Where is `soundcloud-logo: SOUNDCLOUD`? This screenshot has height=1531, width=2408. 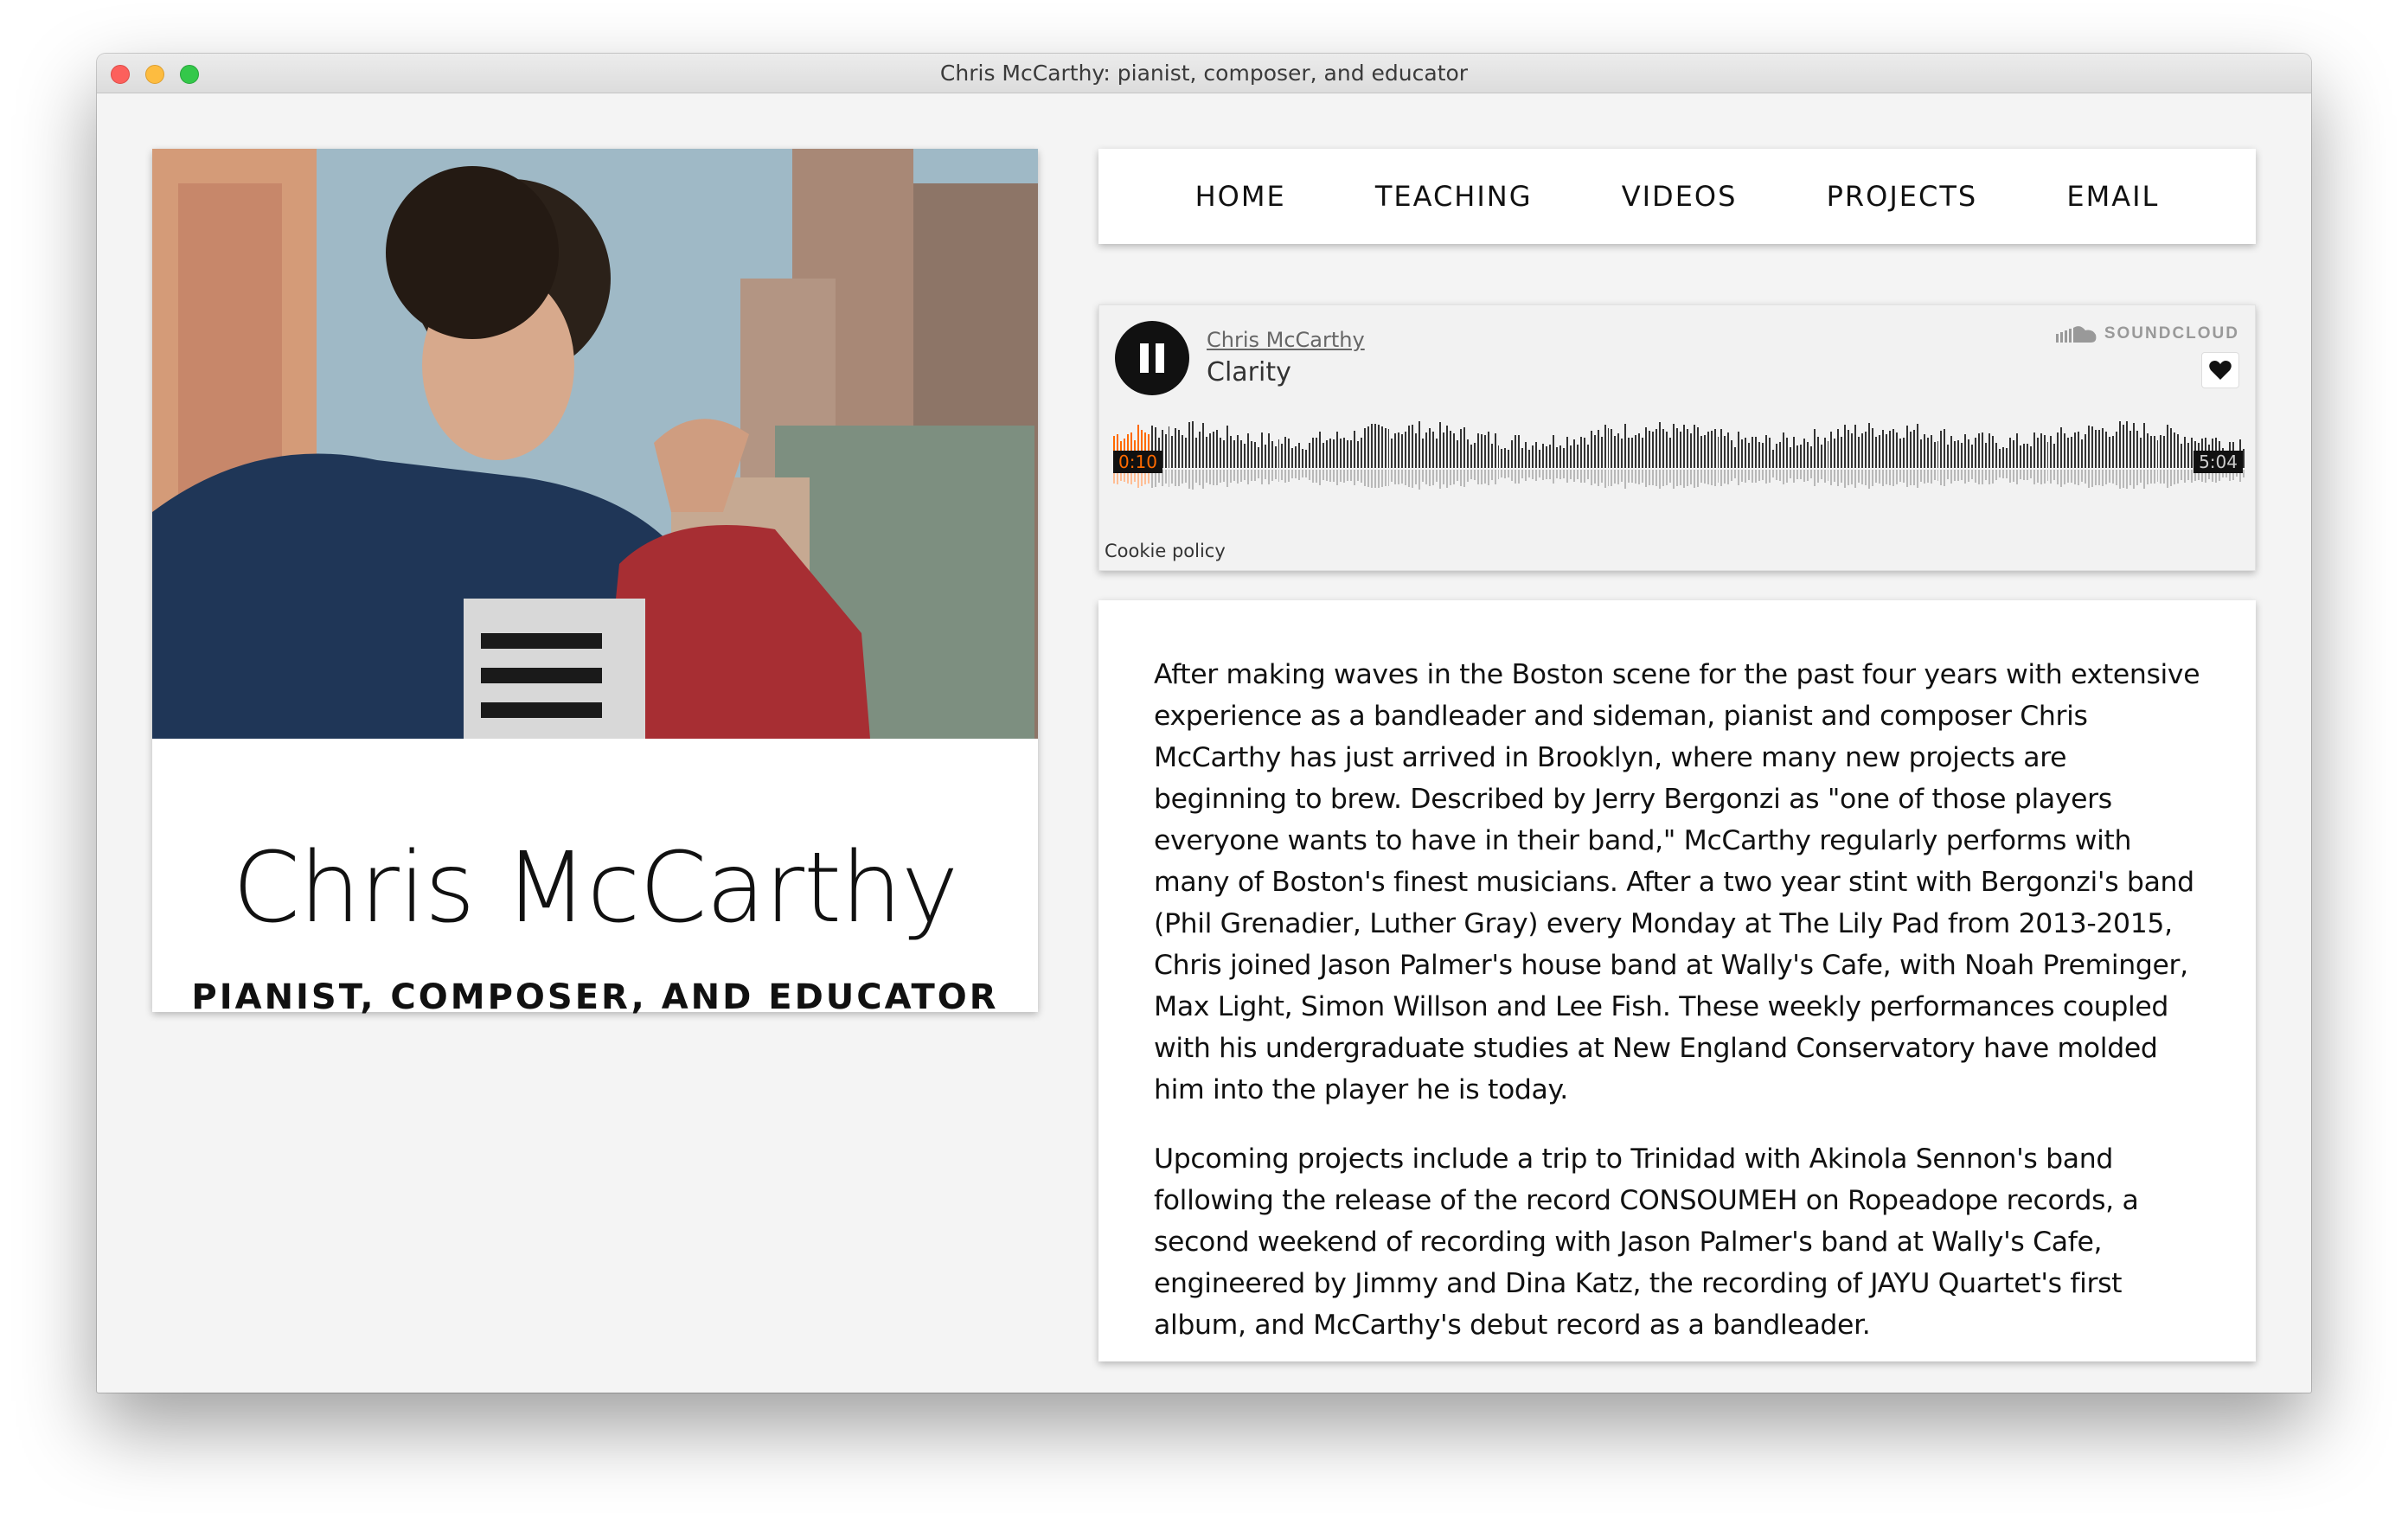 soundcloud-logo: SOUNDCLOUD is located at coordinates (2147, 333).